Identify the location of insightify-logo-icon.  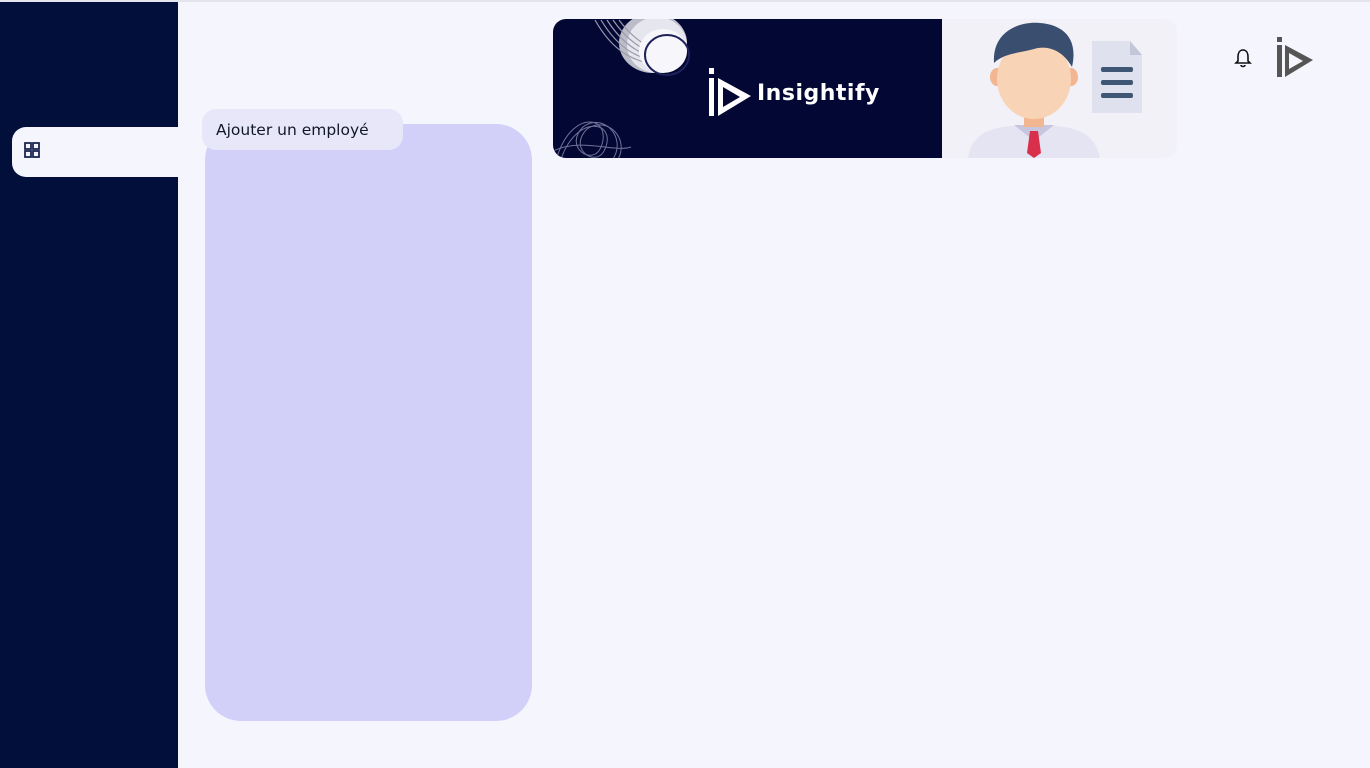
(730, 92).